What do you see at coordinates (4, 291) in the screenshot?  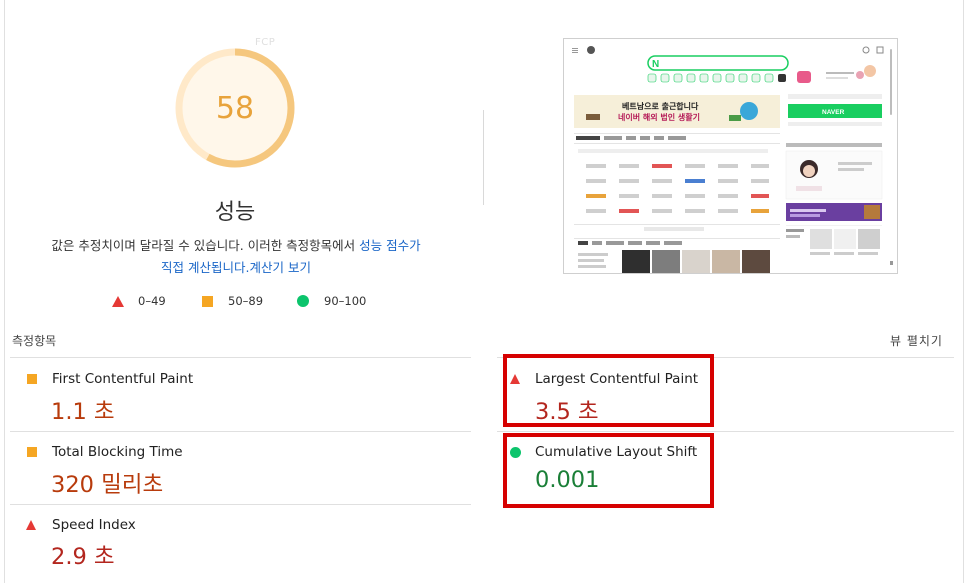 I see `frame-border-left` at bounding box center [4, 291].